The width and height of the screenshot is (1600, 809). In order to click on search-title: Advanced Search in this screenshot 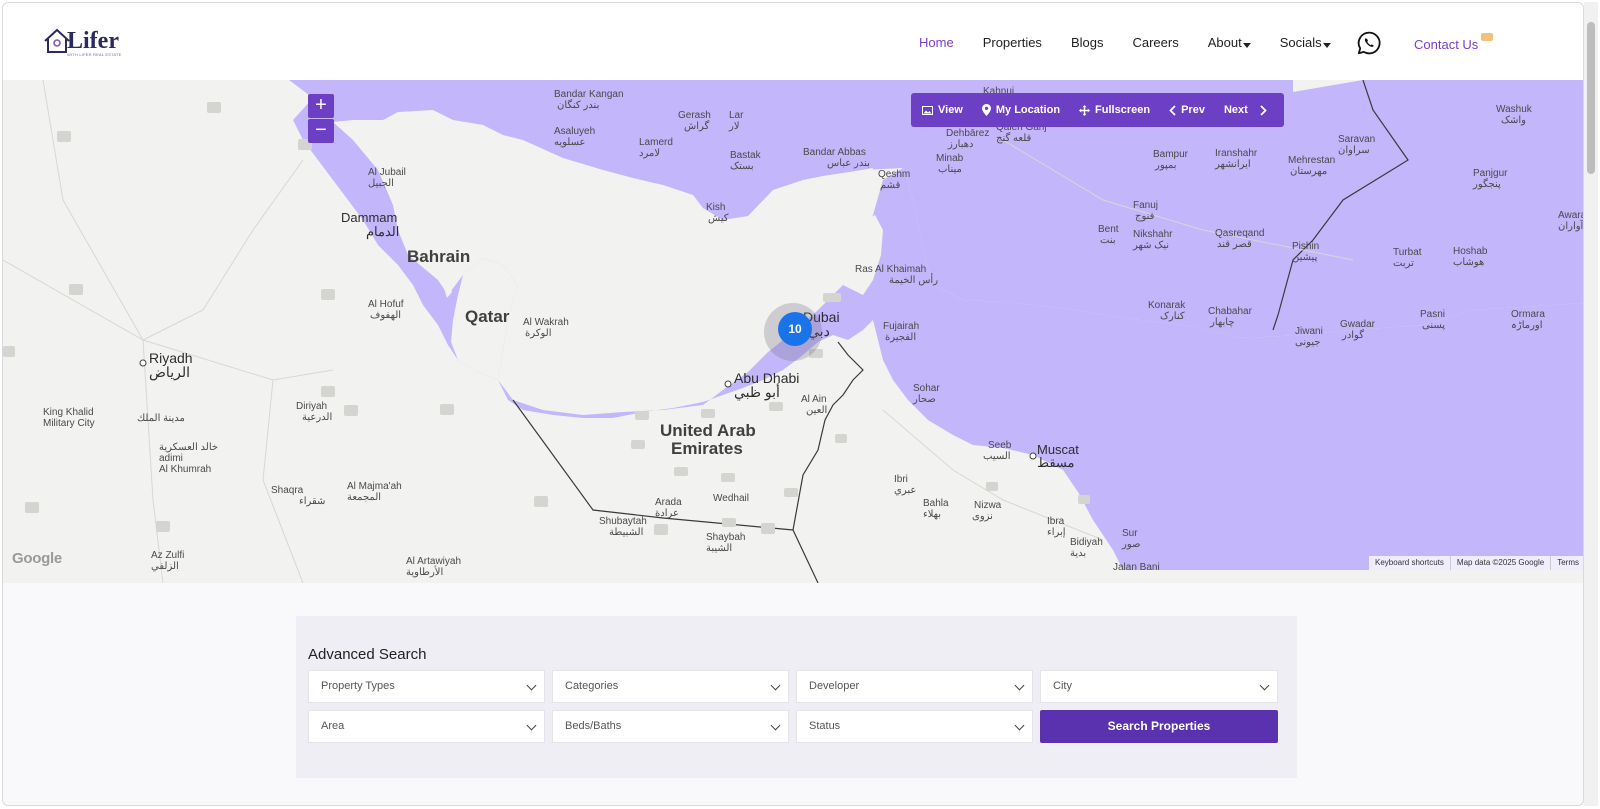, I will do `click(367, 654)`.